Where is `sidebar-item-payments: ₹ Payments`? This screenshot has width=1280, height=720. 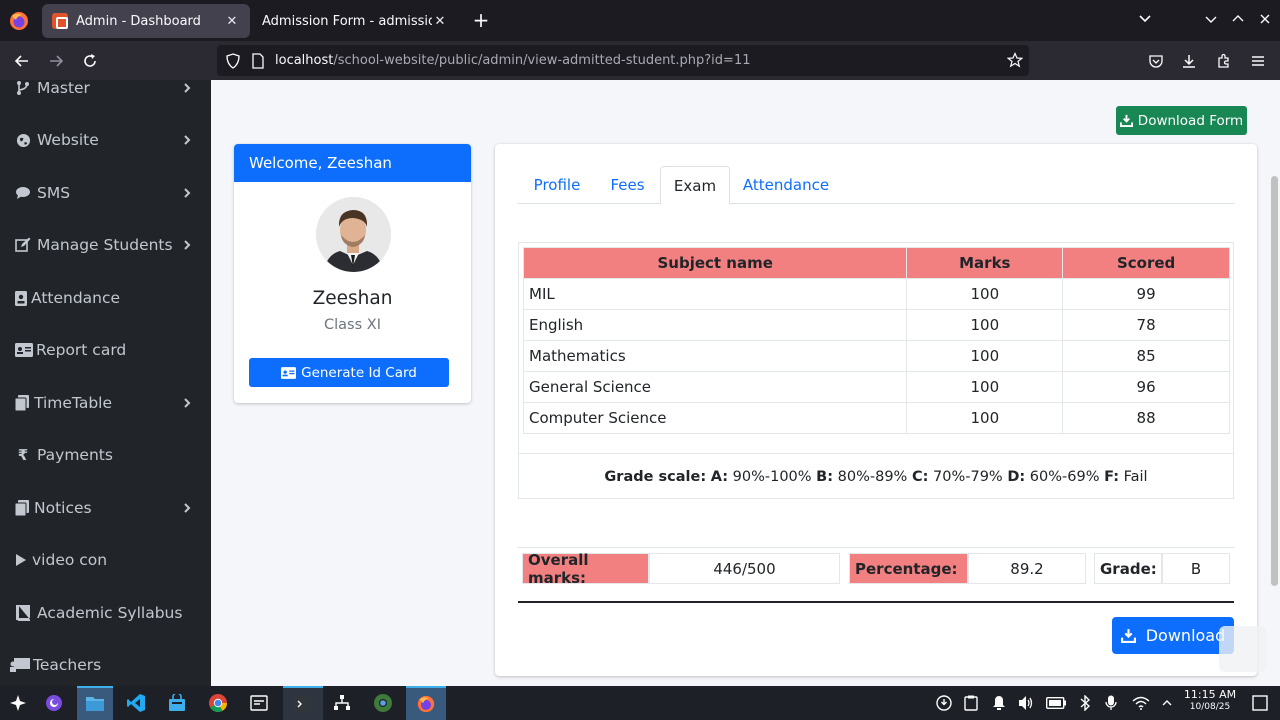
sidebar-item-payments: ₹ Payments is located at coordinates (105, 455).